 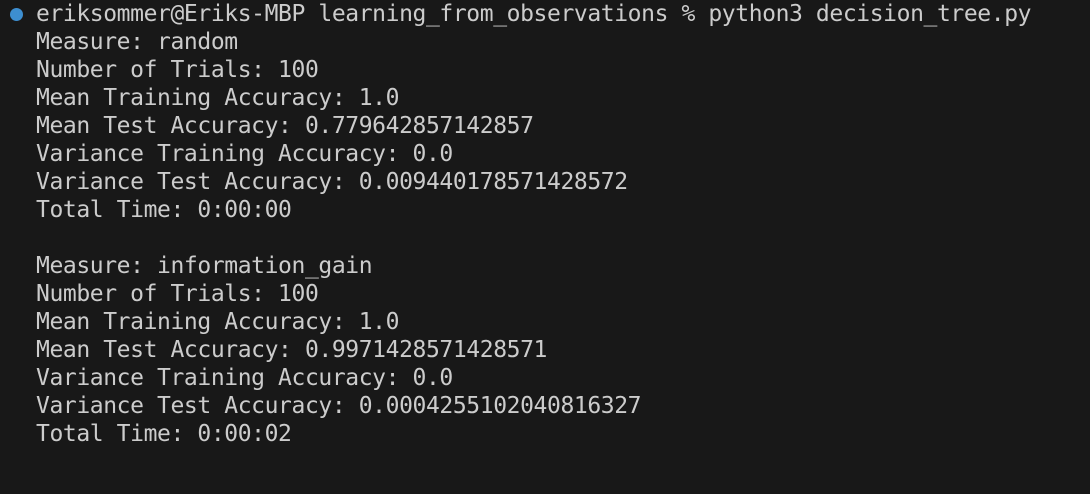 I want to click on command-status-dot-icon, so click(x=16, y=14).